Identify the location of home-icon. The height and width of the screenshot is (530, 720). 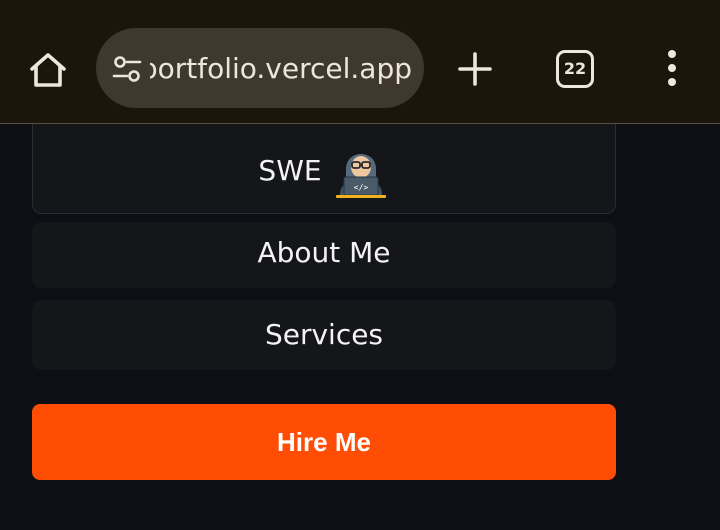
(48, 70).